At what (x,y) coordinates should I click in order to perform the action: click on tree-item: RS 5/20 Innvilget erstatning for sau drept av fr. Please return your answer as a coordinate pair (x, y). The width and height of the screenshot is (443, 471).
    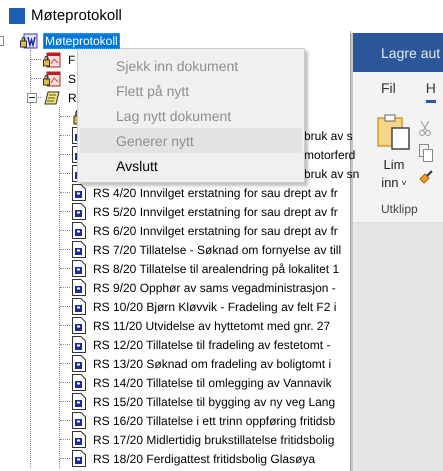
    Looking at the image, I should click on (215, 212).